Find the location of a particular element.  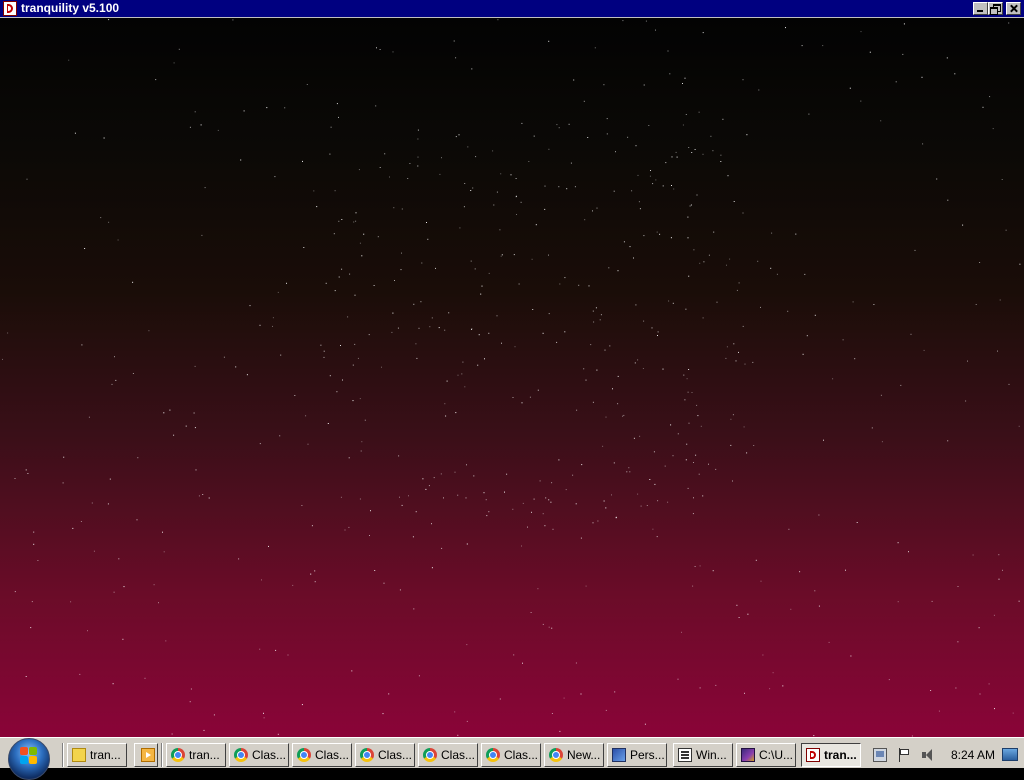

minimize-button is located at coordinates (980, 8).